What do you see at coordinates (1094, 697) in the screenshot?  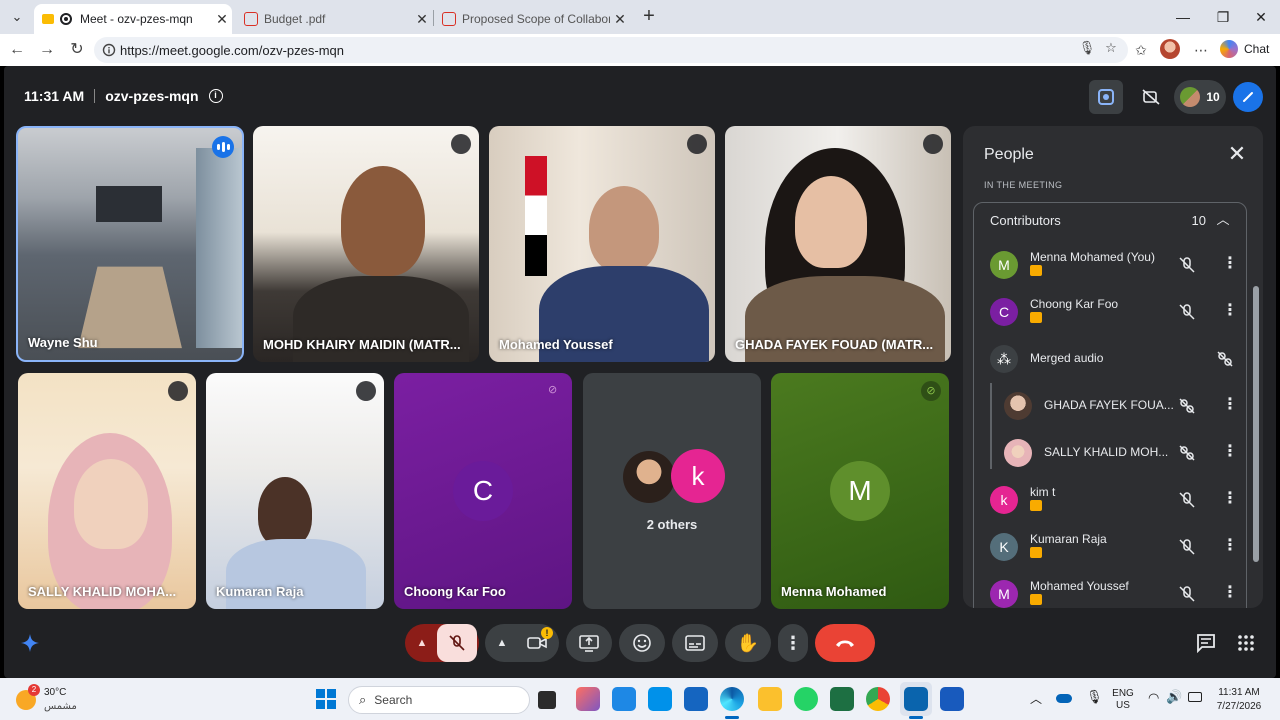 I see `tray-microphone-icon: 🎙` at bounding box center [1094, 697].